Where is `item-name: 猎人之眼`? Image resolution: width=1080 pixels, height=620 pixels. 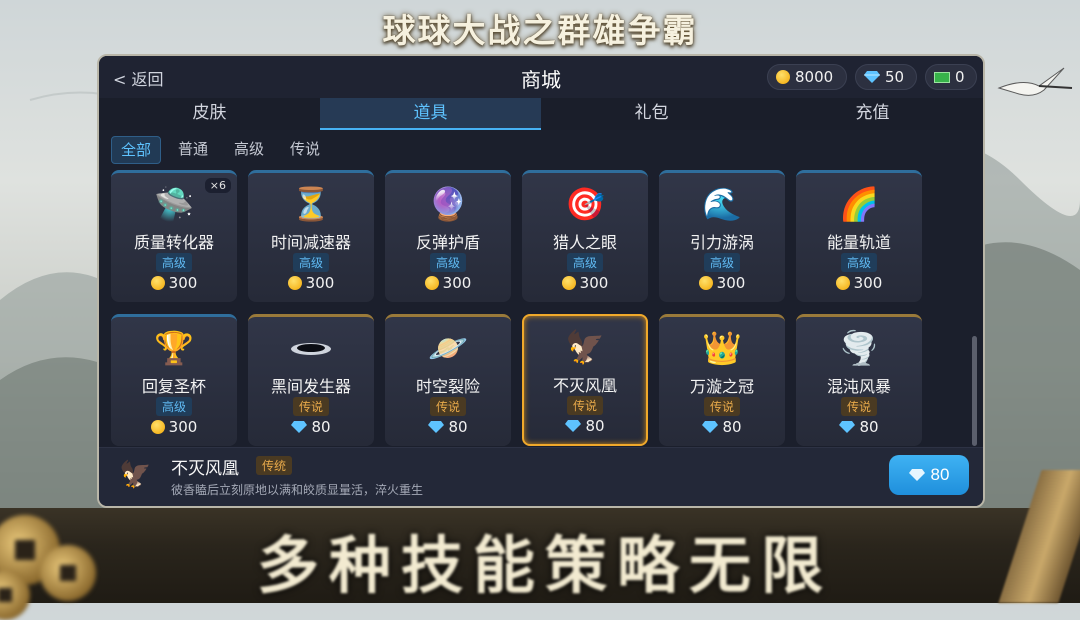
item-name: 猎人之眼 is located at coordinates (584, 242).